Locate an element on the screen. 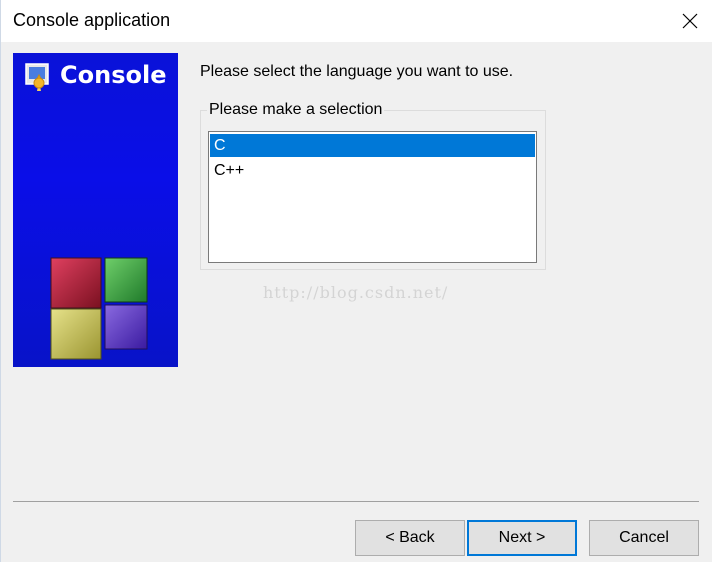 This screenshot has width=712, height=562. cancel-button: Cancel is located at coordinates (644, 538).